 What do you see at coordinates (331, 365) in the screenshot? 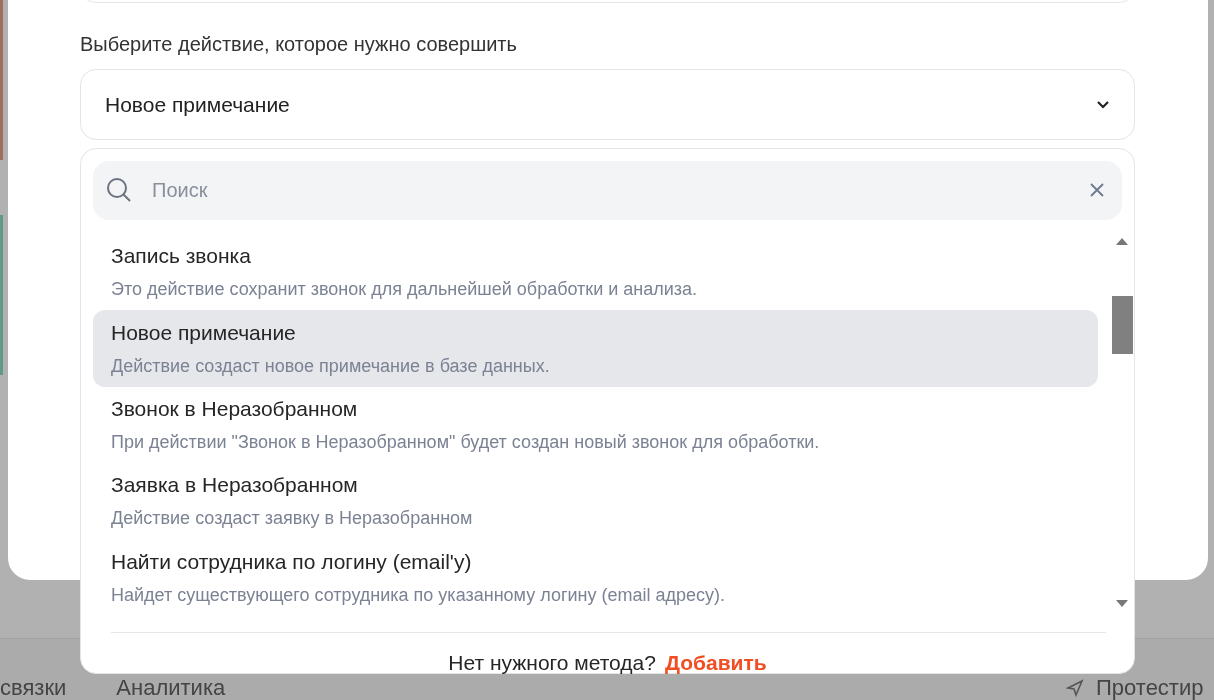
I see `option-description: Действие создаст новое примечание в базе данных.` at bounding box center [331, 365].